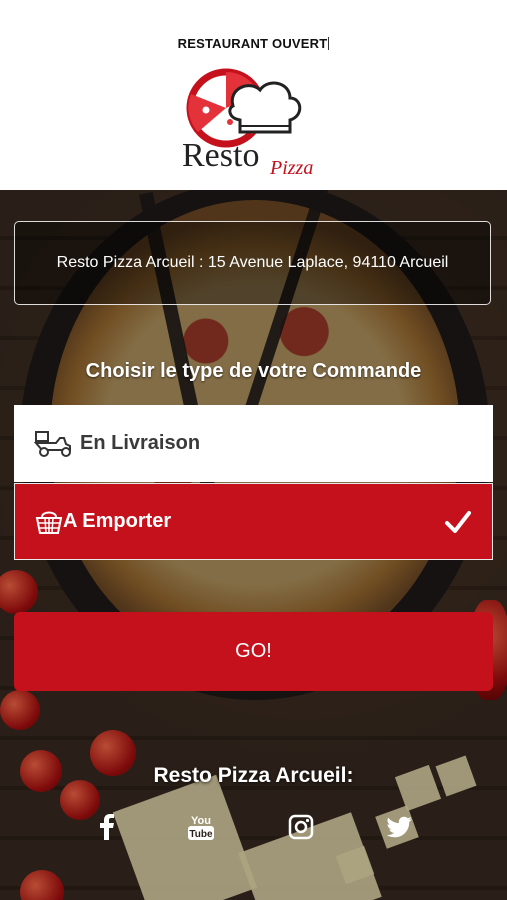 The width and height of the screenshot is (507, 900). I want to click on status-text: RESTAURANT OUVERT, so click(252, 43).